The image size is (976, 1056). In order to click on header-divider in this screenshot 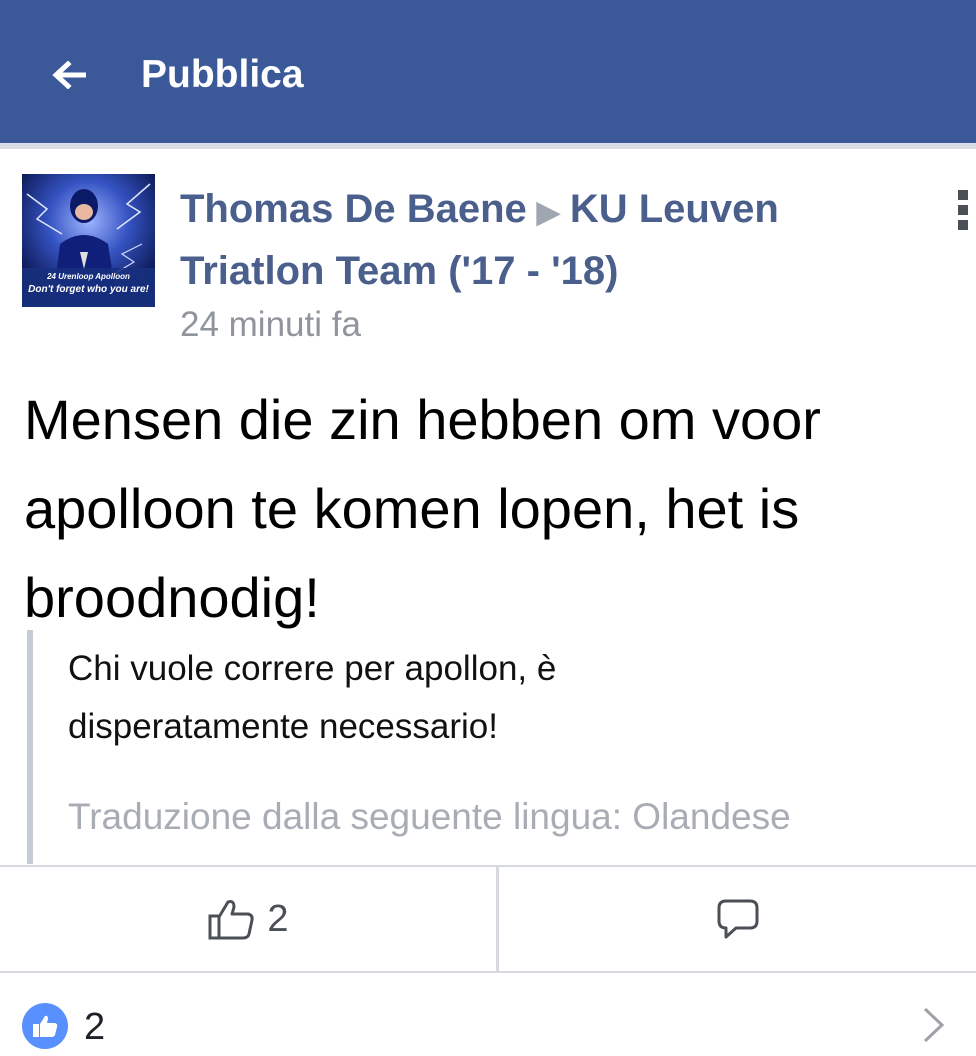, I will do `click(488, 146)`.